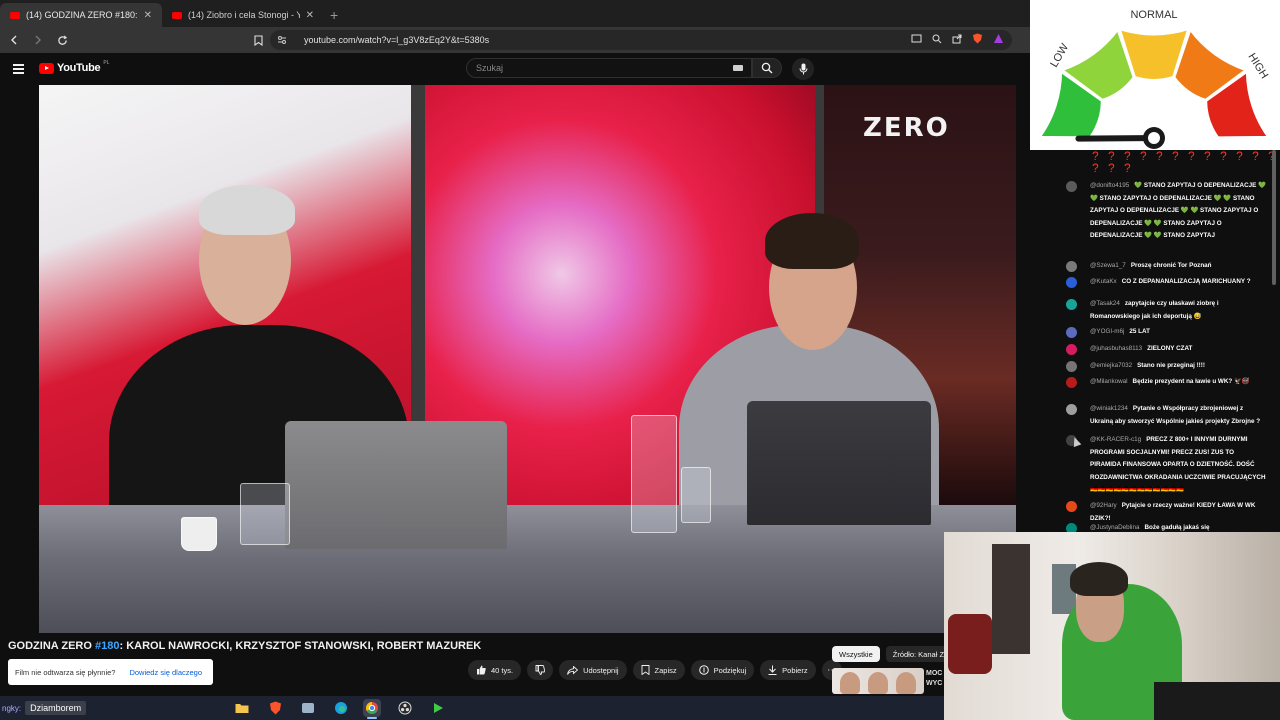 The height and width of the screenshot is (720, 1280). What do you see at coordinates (1108, 265) in the screenshot?
I see `chat-author: @Szewa1_7` at bounding box center [1108, 265].